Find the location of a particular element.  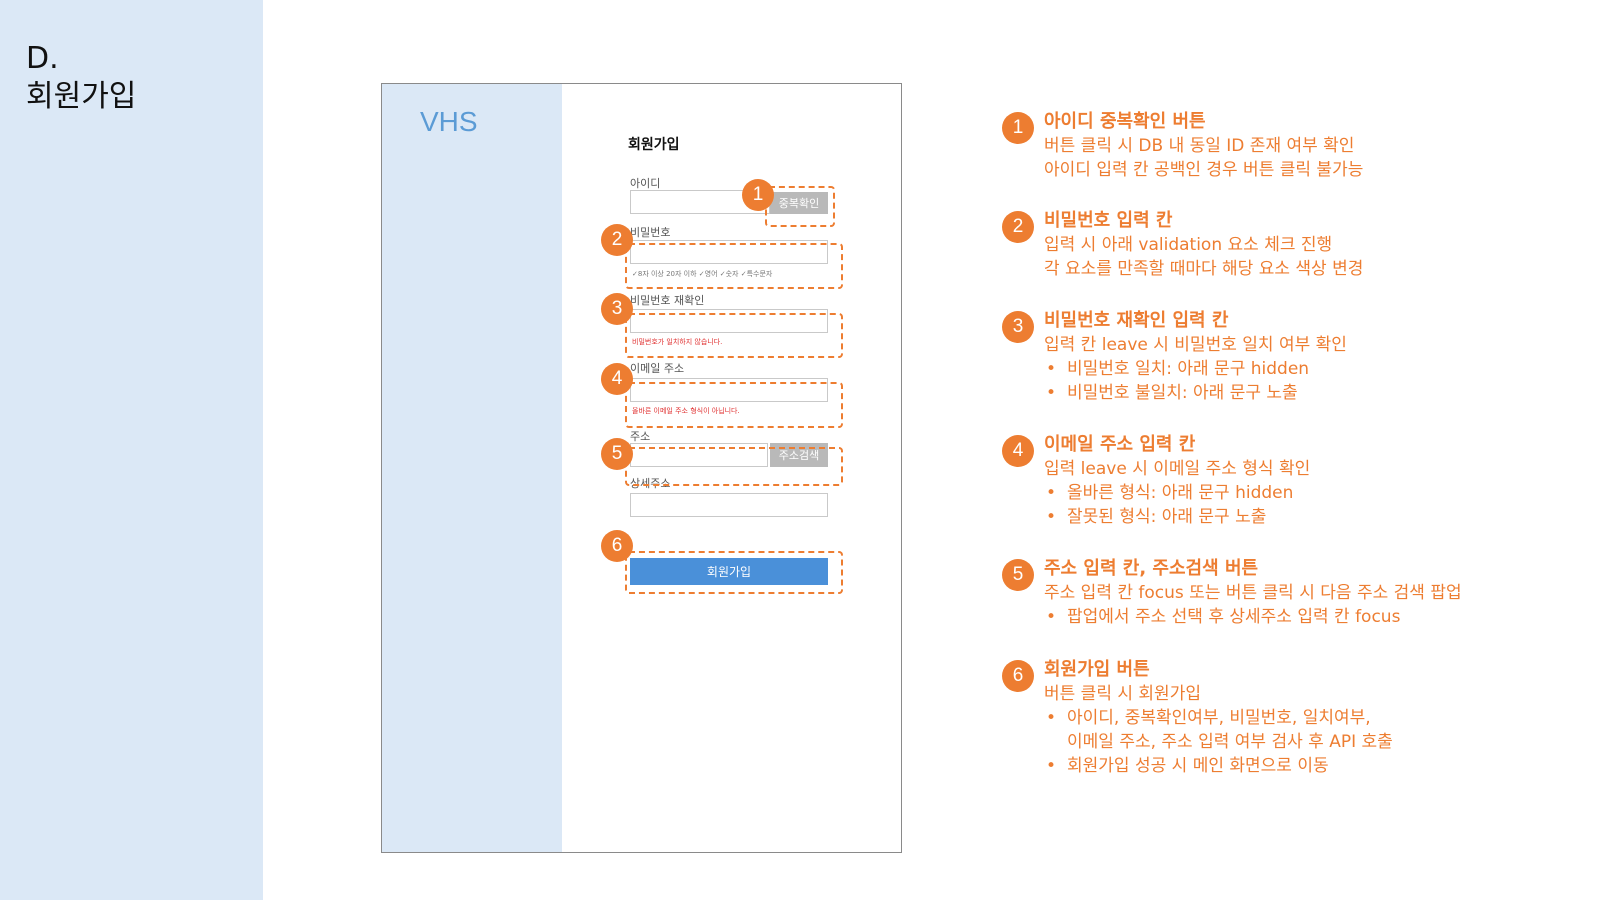

note-line: 각 요소를 만족할 때마다 해당 요소 색상 변경 is located at coordinates (1204, 269).